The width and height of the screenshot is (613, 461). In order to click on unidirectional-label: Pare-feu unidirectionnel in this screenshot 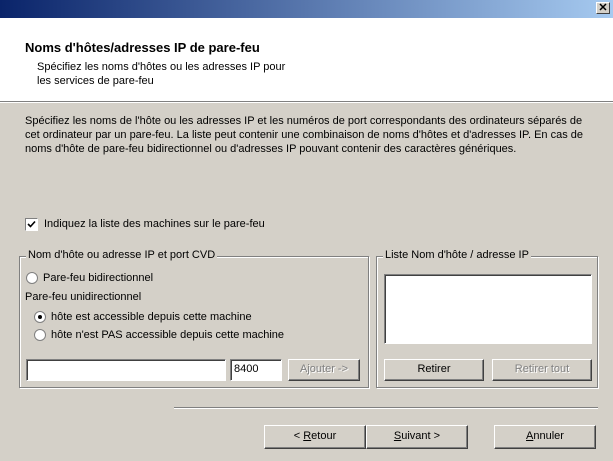, I will do `click(83, 297)`.